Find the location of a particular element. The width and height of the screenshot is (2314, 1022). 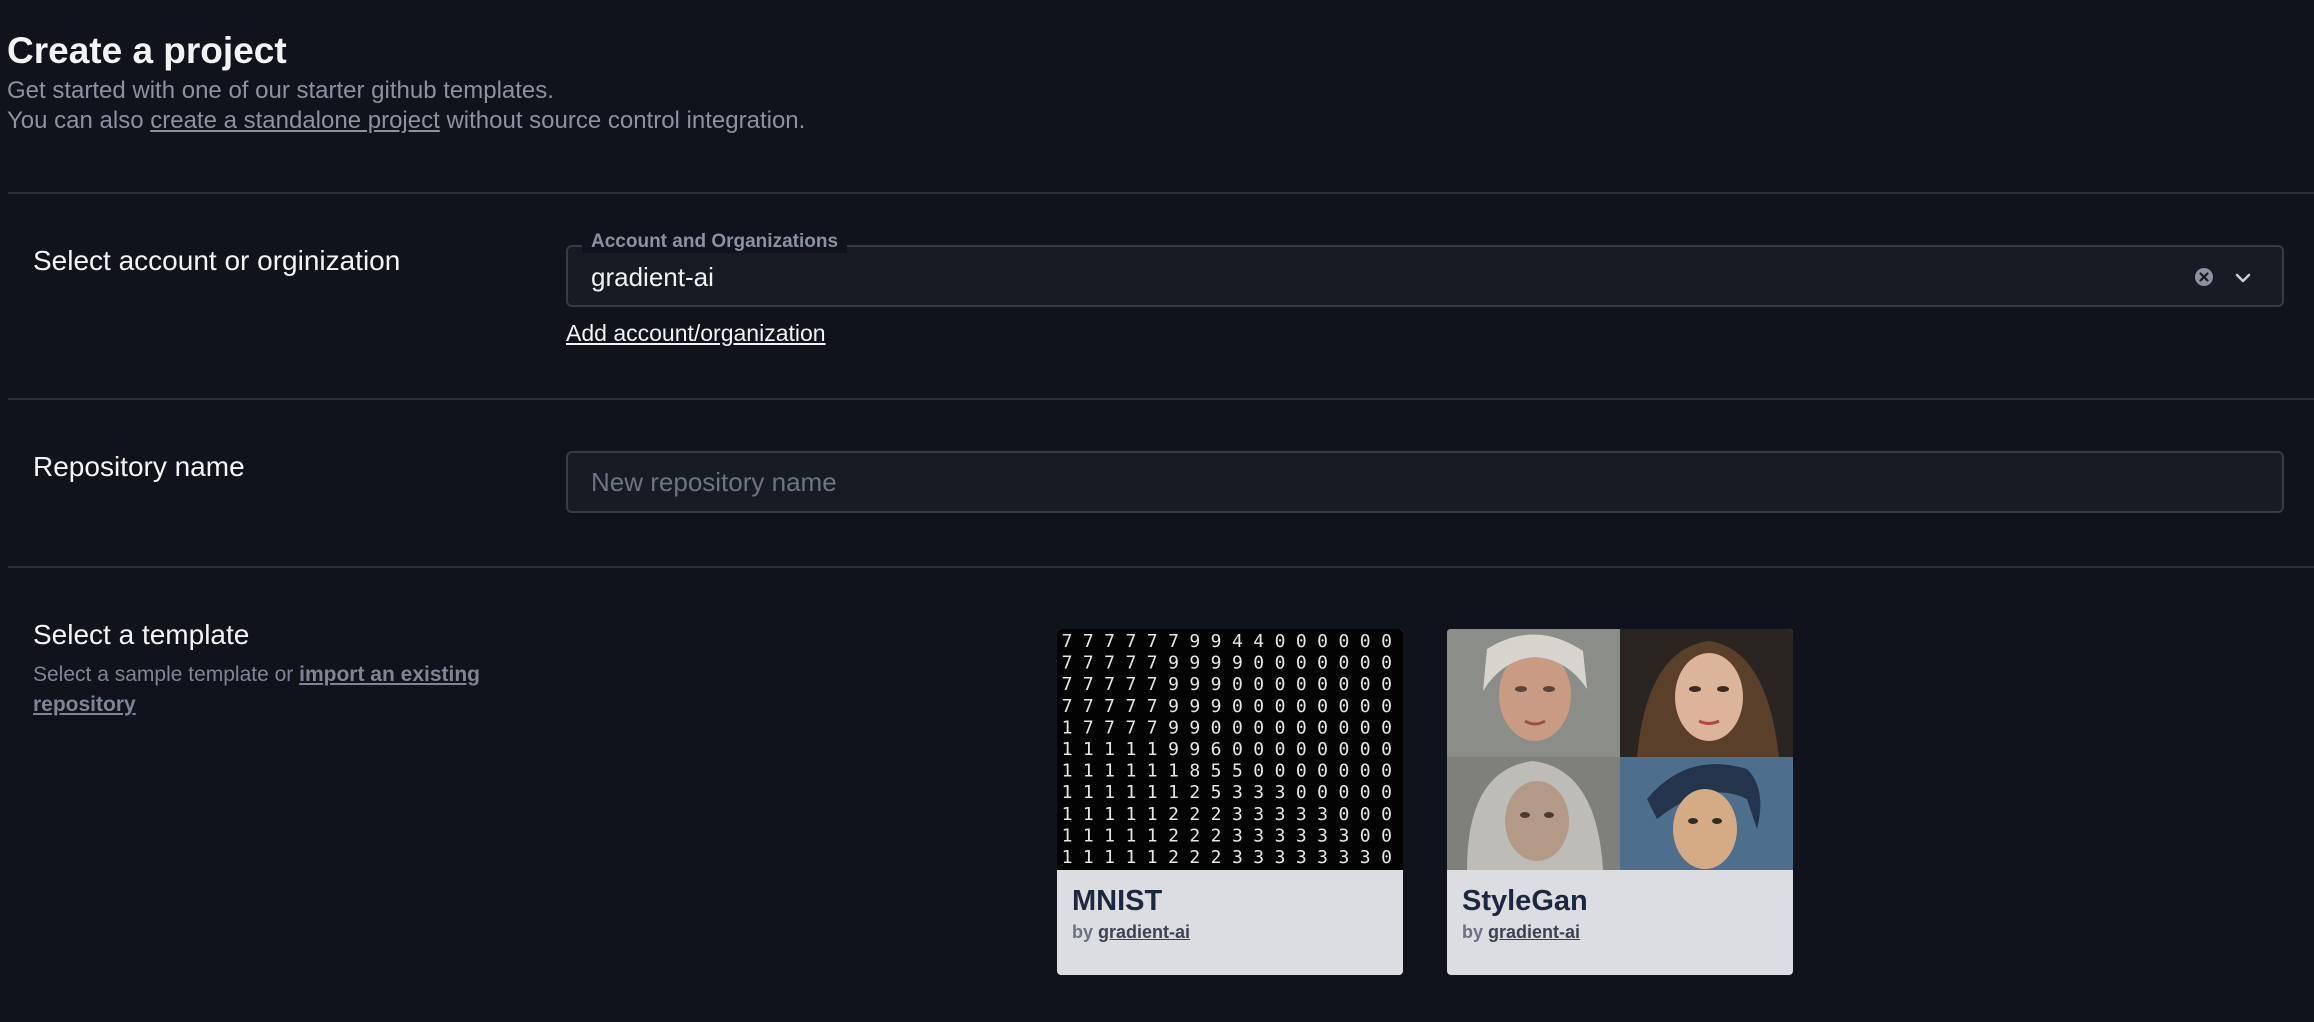

repository-section-label: Repository name is located at coordinates (139, 466).